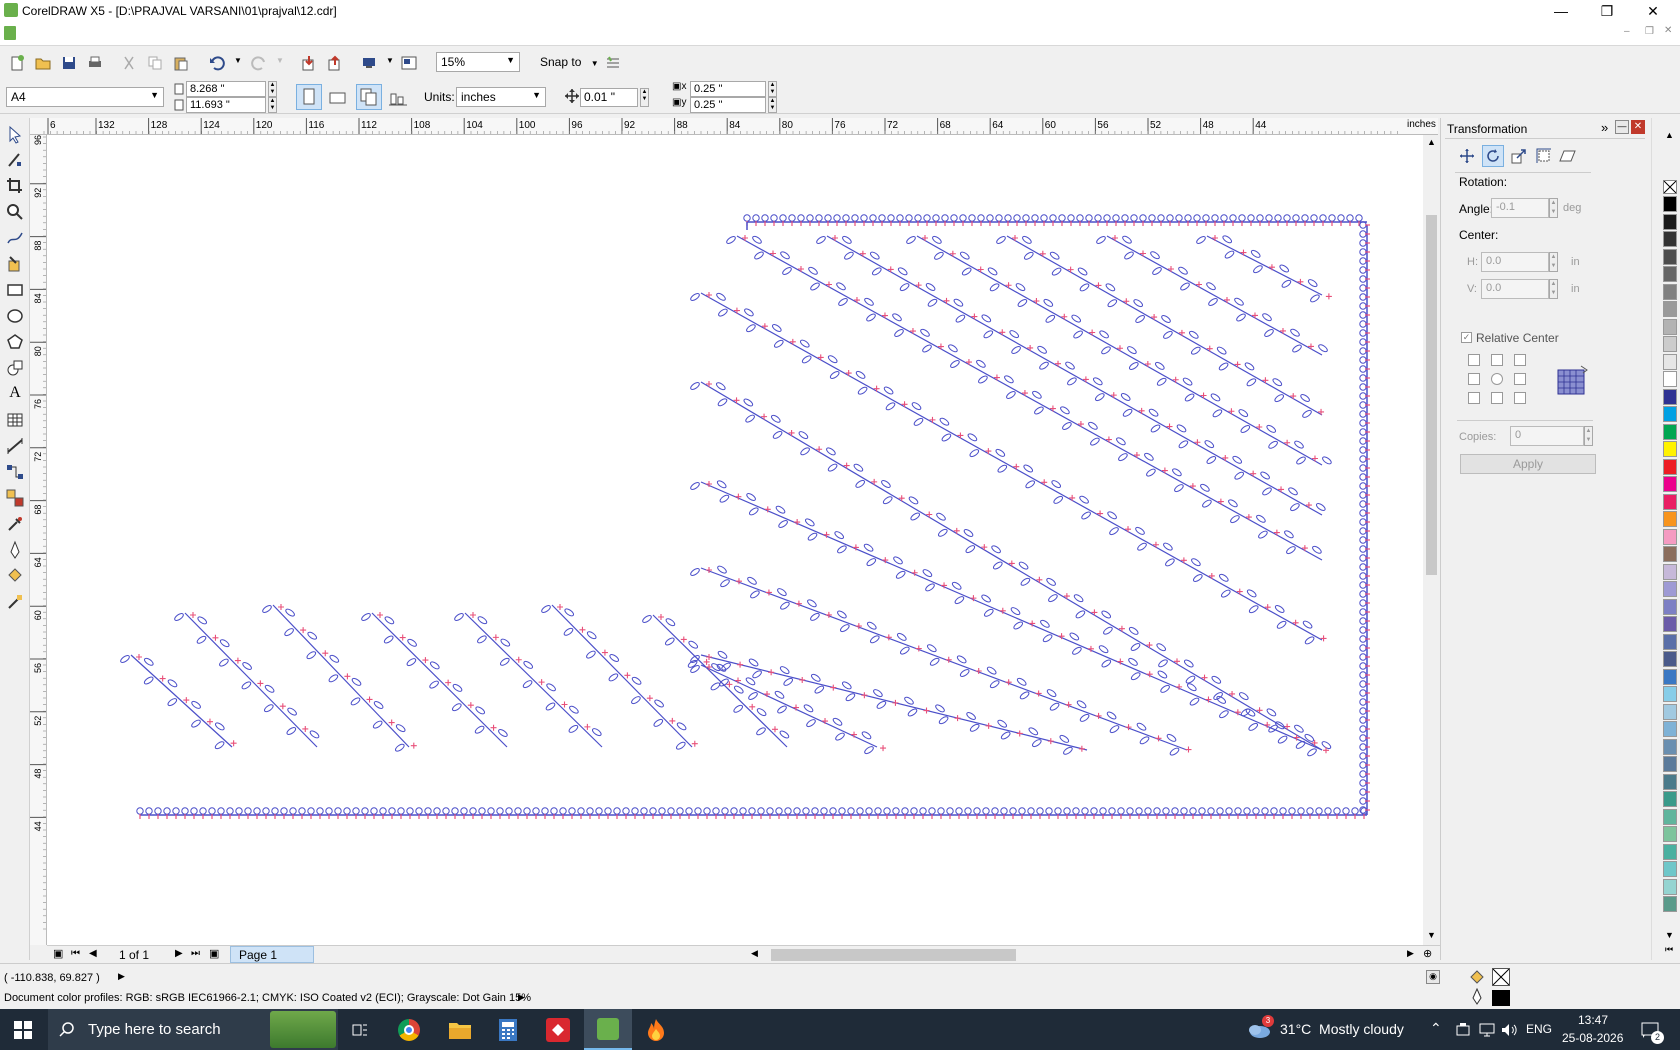  Describe the element at coordinates (272, 105) in the screenshot. I see `page-height-stepper: ▲ ▼` at that location.